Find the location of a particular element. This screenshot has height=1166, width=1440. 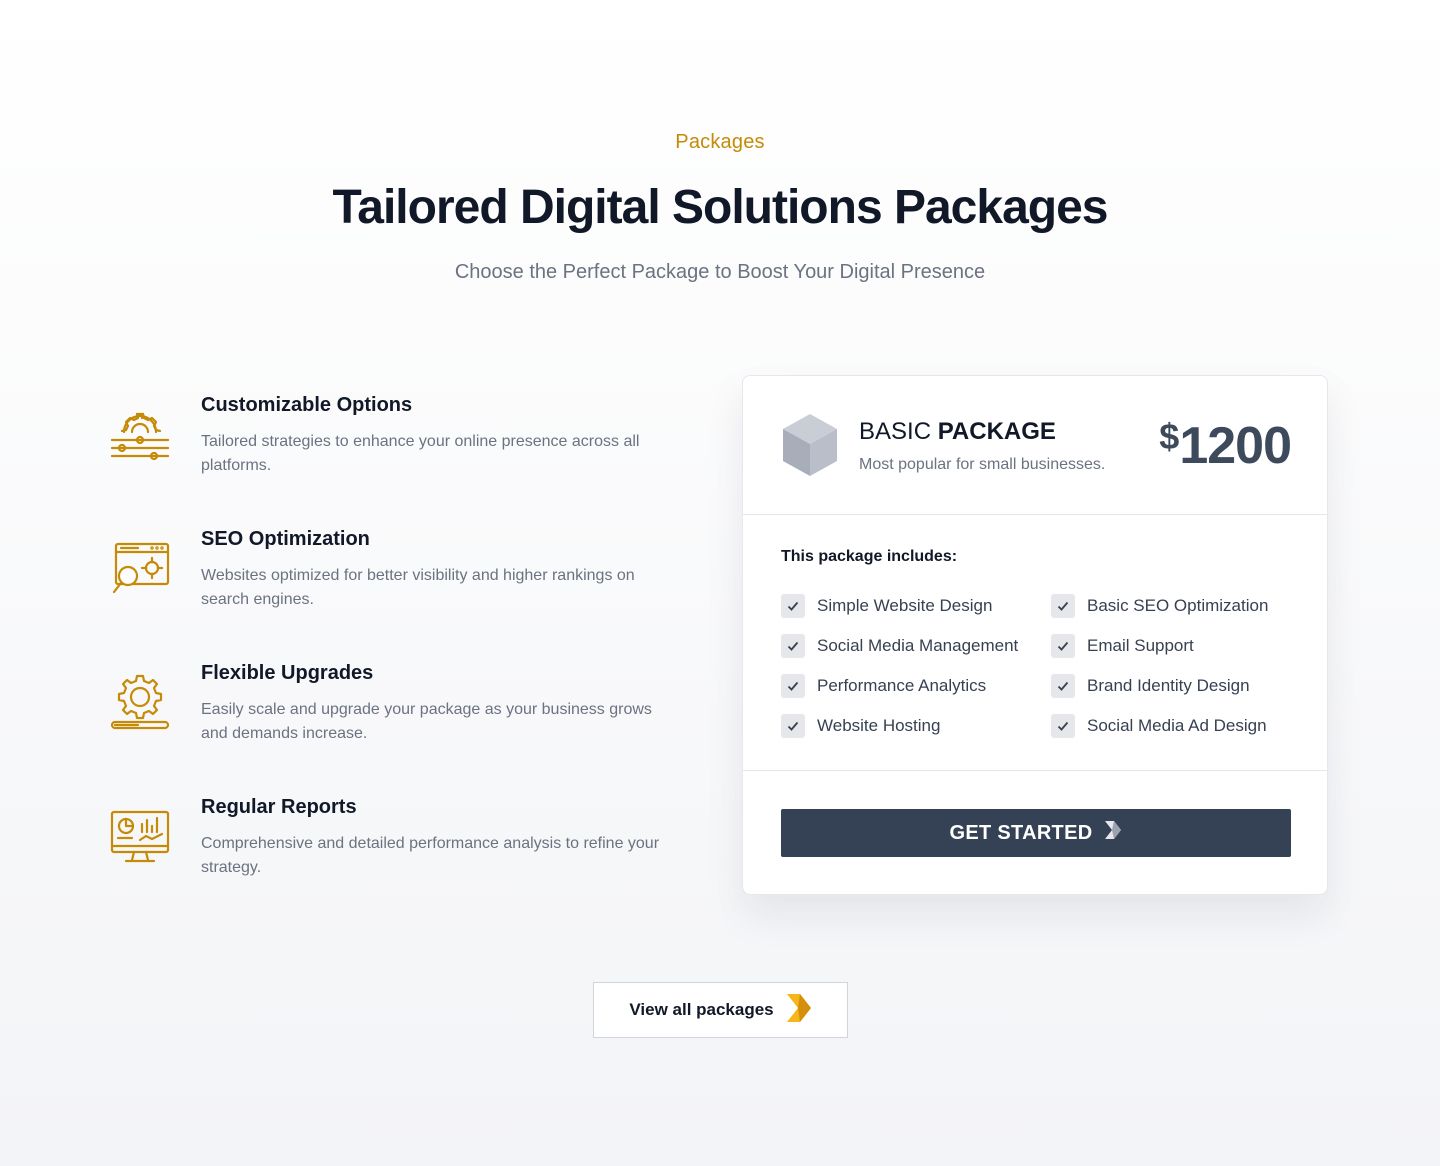

feature-title: Flexible Upgrades is located at coordinates (287, 673).